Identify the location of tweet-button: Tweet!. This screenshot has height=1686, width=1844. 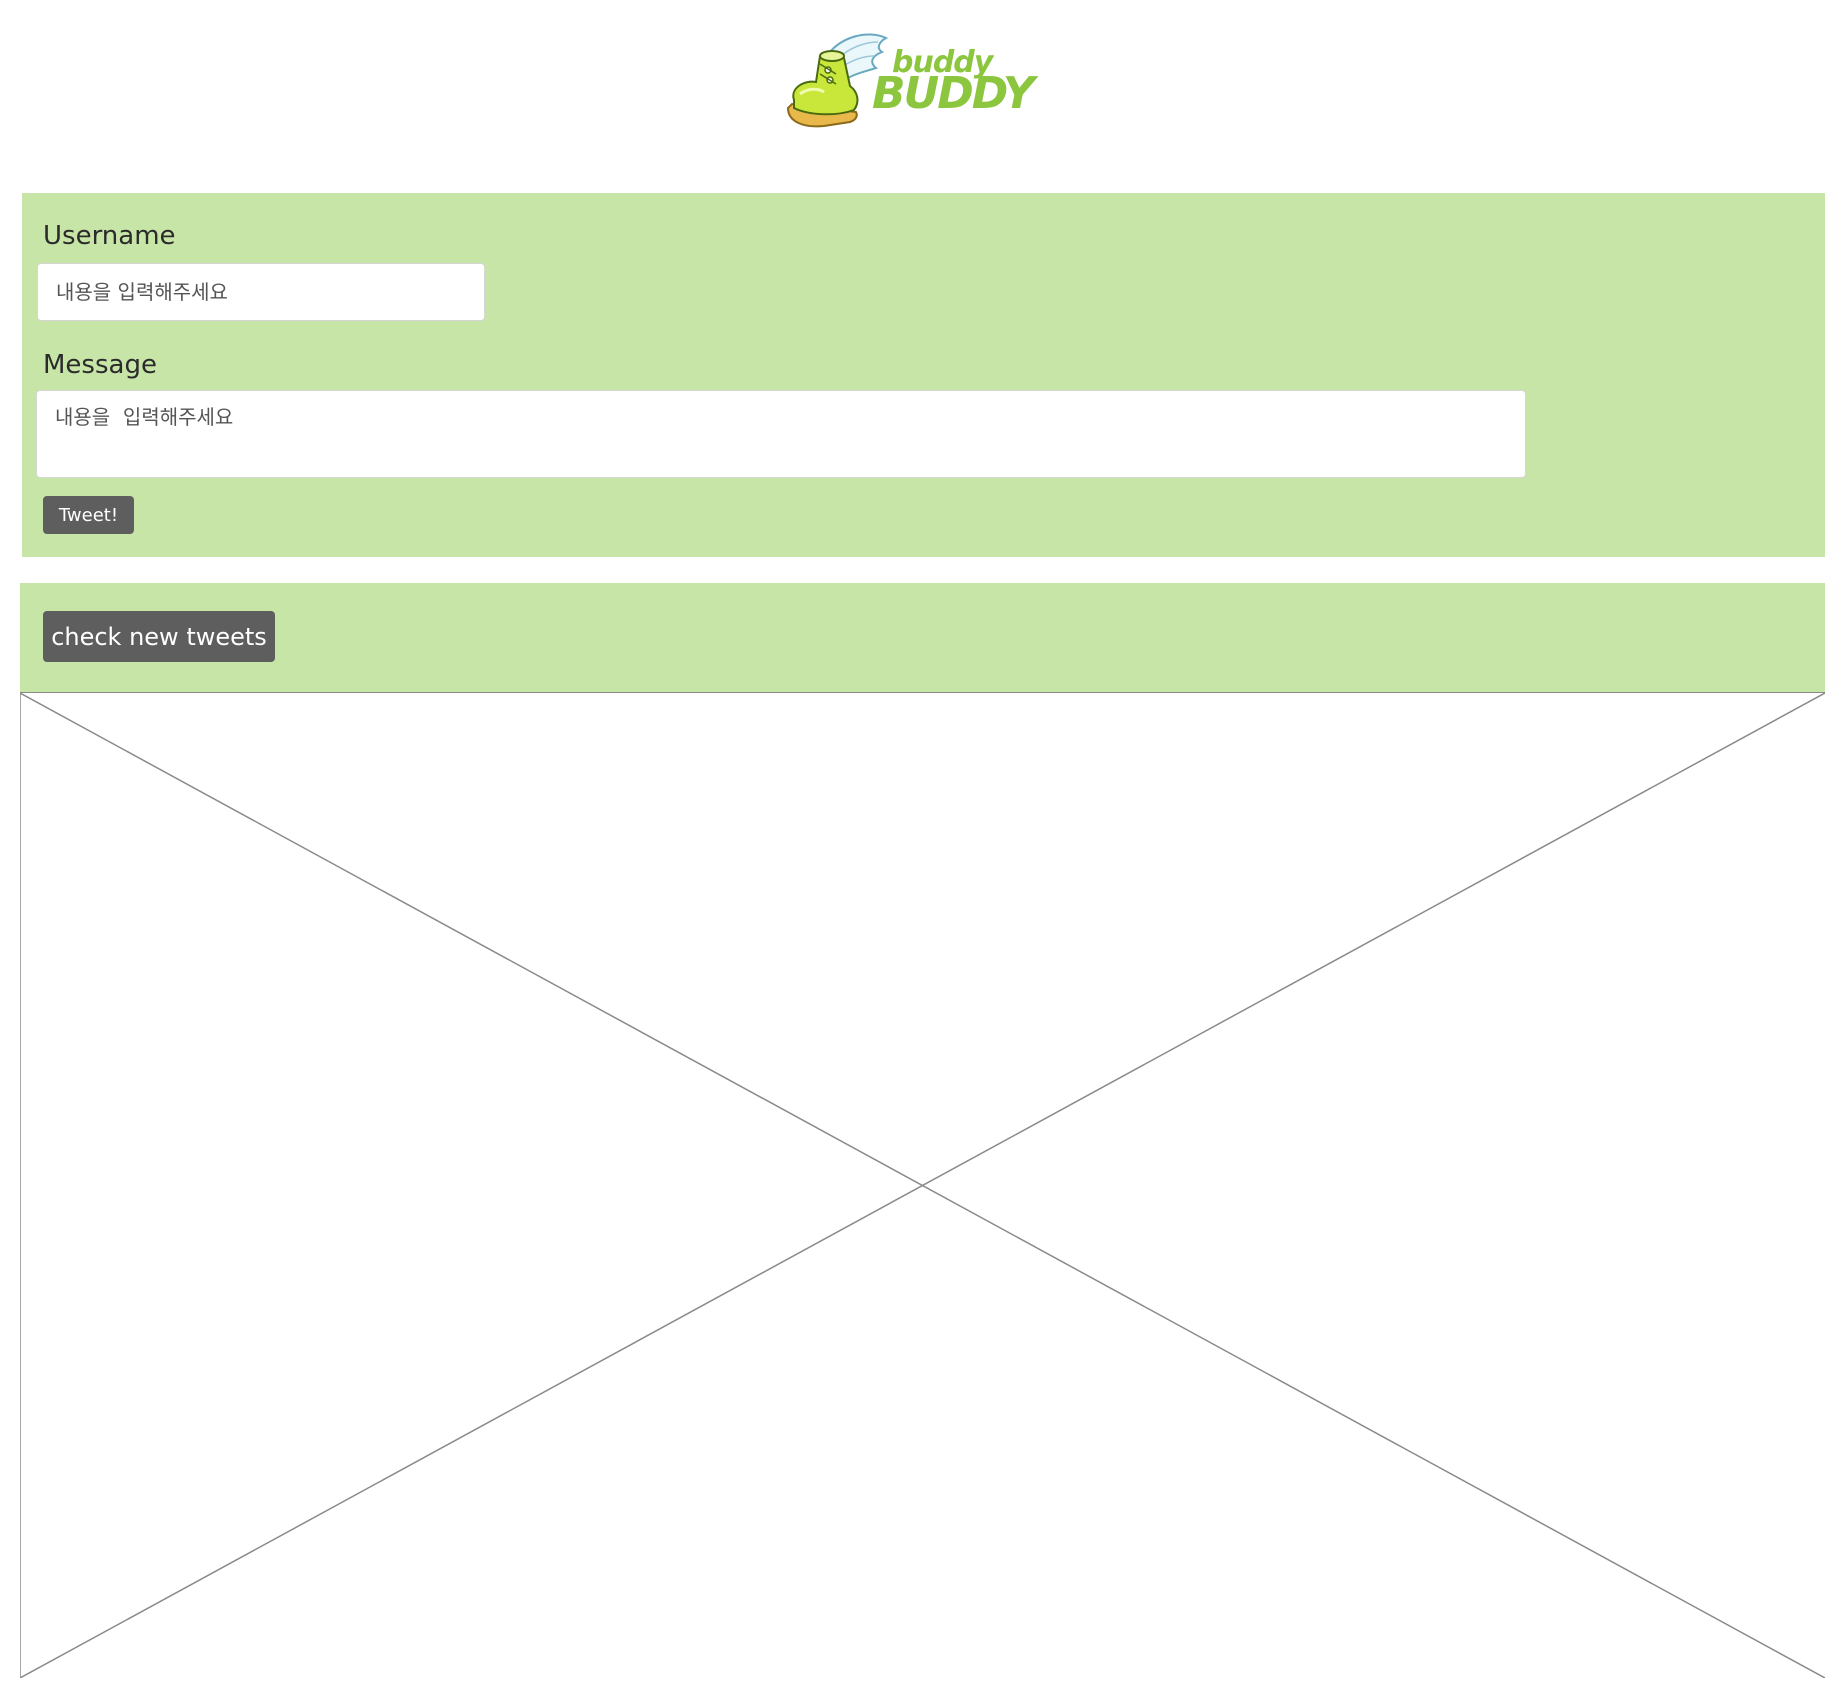
(88, 515).